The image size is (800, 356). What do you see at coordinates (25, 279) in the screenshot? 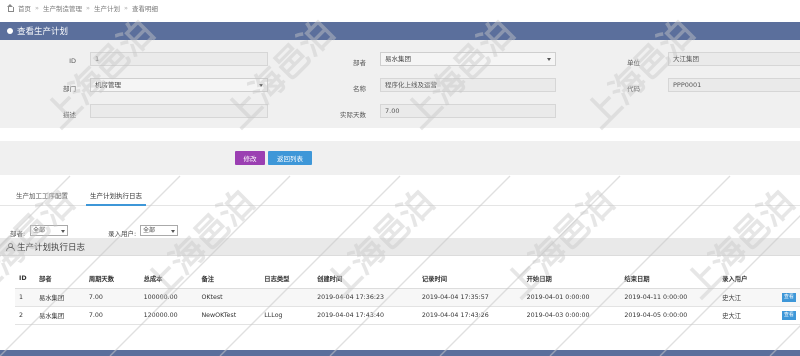
I see `column-header: ID` at bounding box center [25, 279].